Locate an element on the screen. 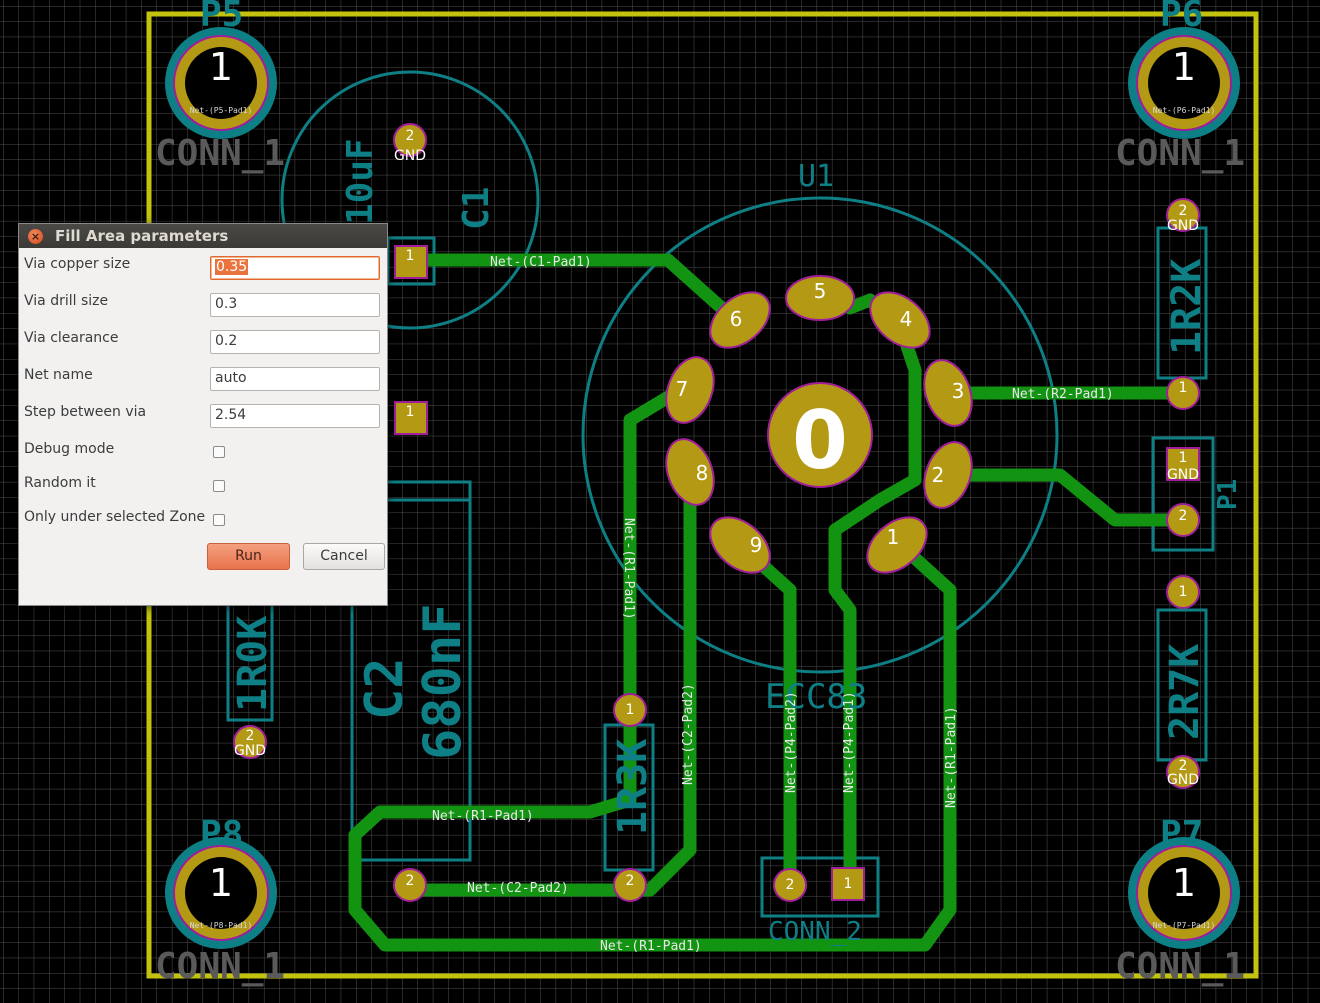 The image size is (1320, 1003). close-icon: × is located at coordinates (35, 236).